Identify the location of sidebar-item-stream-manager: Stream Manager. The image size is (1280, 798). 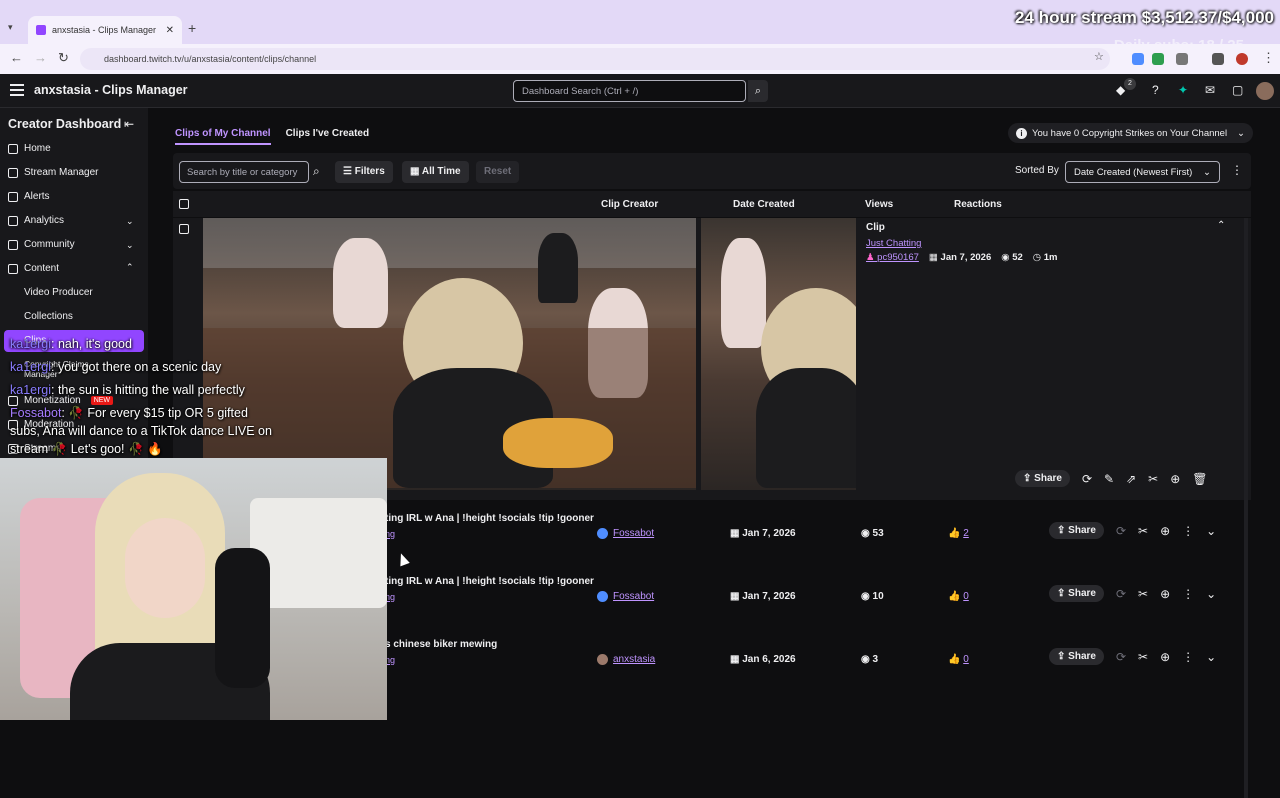
(53, 172).